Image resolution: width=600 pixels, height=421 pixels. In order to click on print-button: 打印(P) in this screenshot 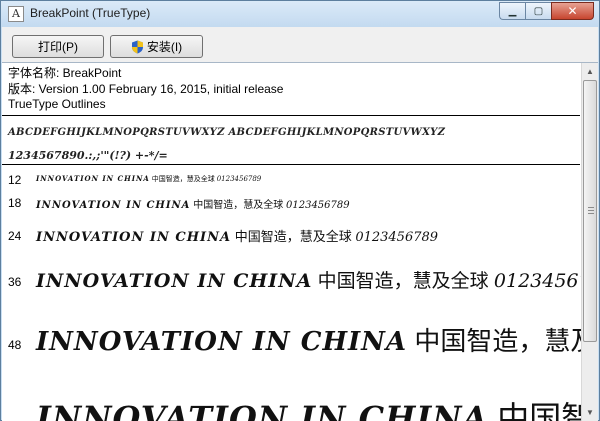, I will do `click(58, 46)`.